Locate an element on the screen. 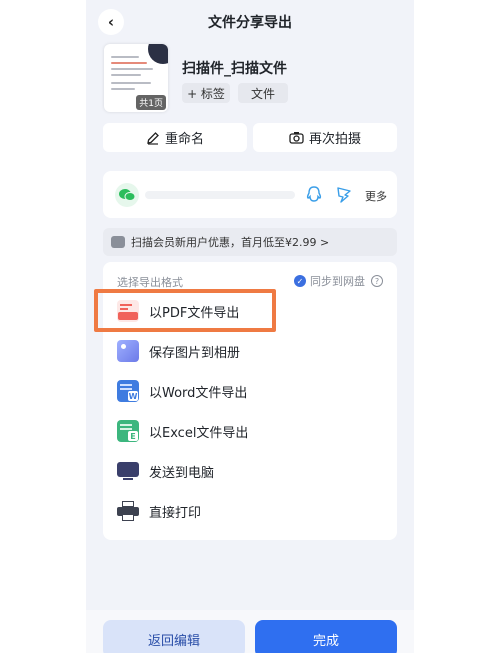 This screenshot has height=653, width=500. page-count-badge: 共1页 is located at coordinates (151, 102).